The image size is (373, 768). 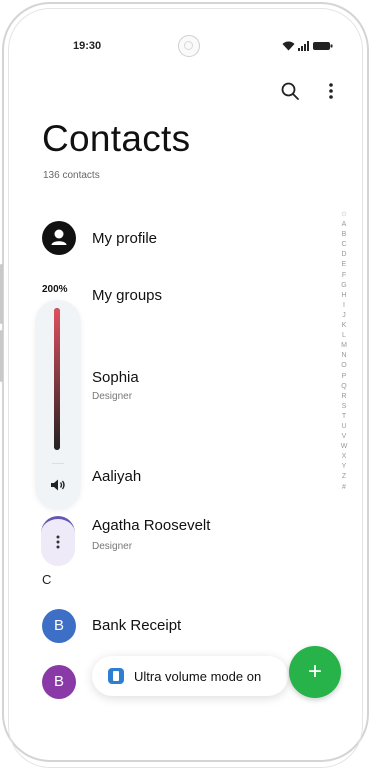 What do you see at coordinates (288, 46) in the screenshot?
I see `wifi-icon` at bounding box center [288, 46].